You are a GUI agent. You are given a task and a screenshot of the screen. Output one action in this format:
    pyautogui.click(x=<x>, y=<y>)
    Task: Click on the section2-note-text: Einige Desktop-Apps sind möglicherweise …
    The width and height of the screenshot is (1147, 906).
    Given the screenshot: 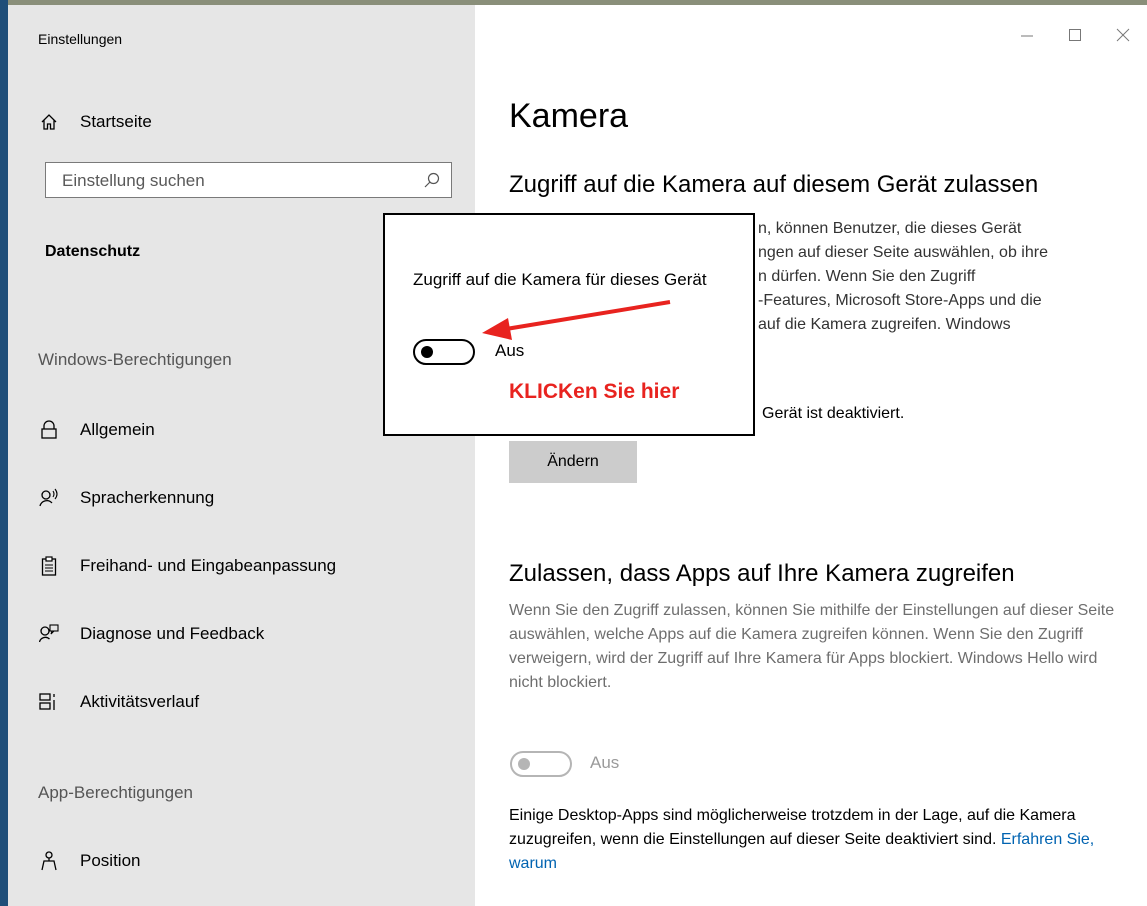 What is the action you would take?
    pyautogui.click(x=792, y=827)
    